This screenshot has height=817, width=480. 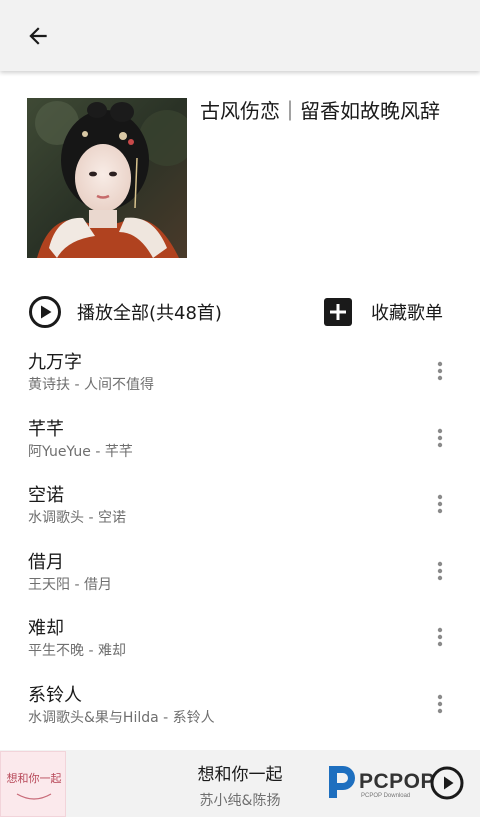 What do you see at coordinates (240, 704) in the screenshot?
I see `song-item: 系铃人 水调歌头&果与Hilda - 系铃人` at bounding box center [240, 704].